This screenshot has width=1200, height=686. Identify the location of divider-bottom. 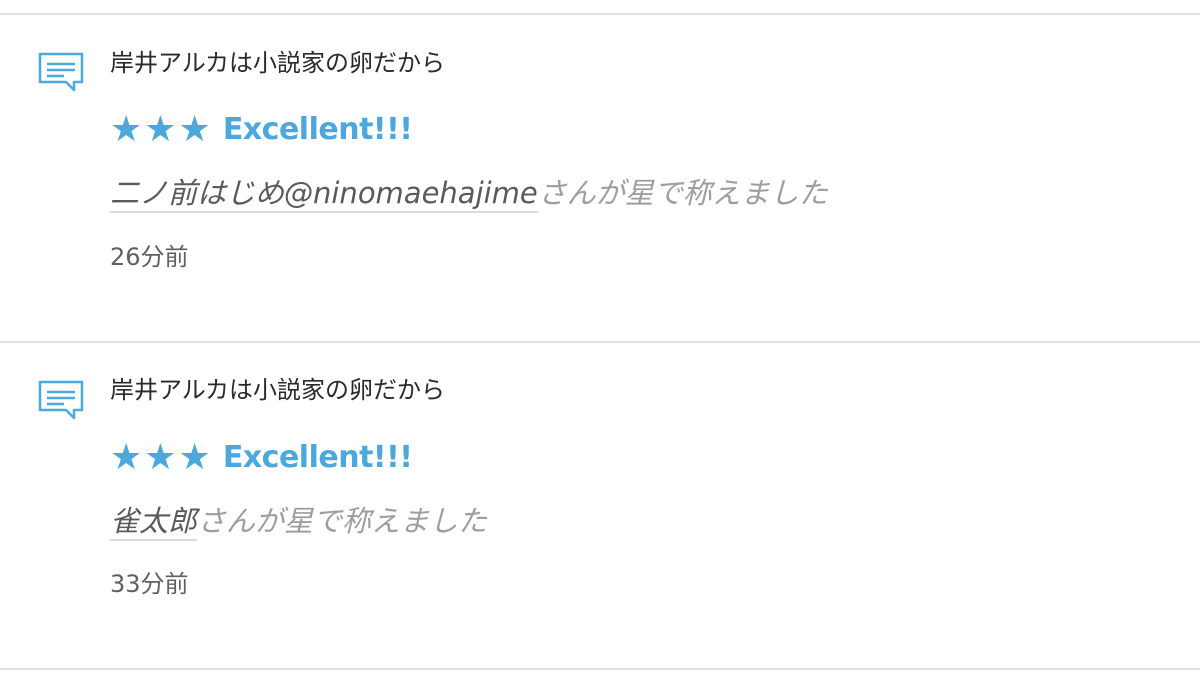
(600, 669).